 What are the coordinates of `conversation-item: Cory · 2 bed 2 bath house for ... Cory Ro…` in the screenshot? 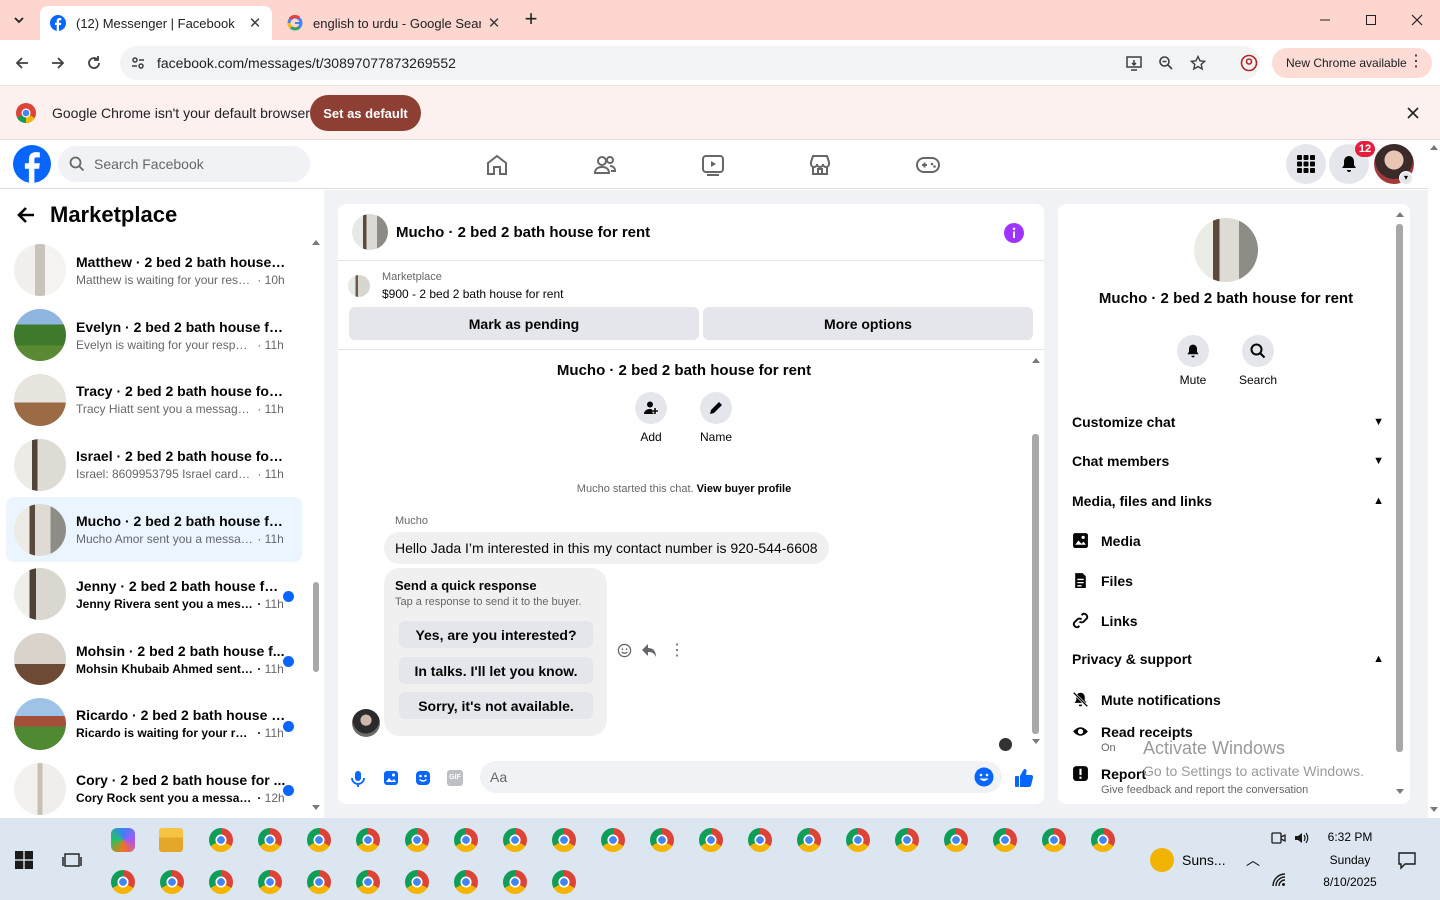 It's located at (154, 788).